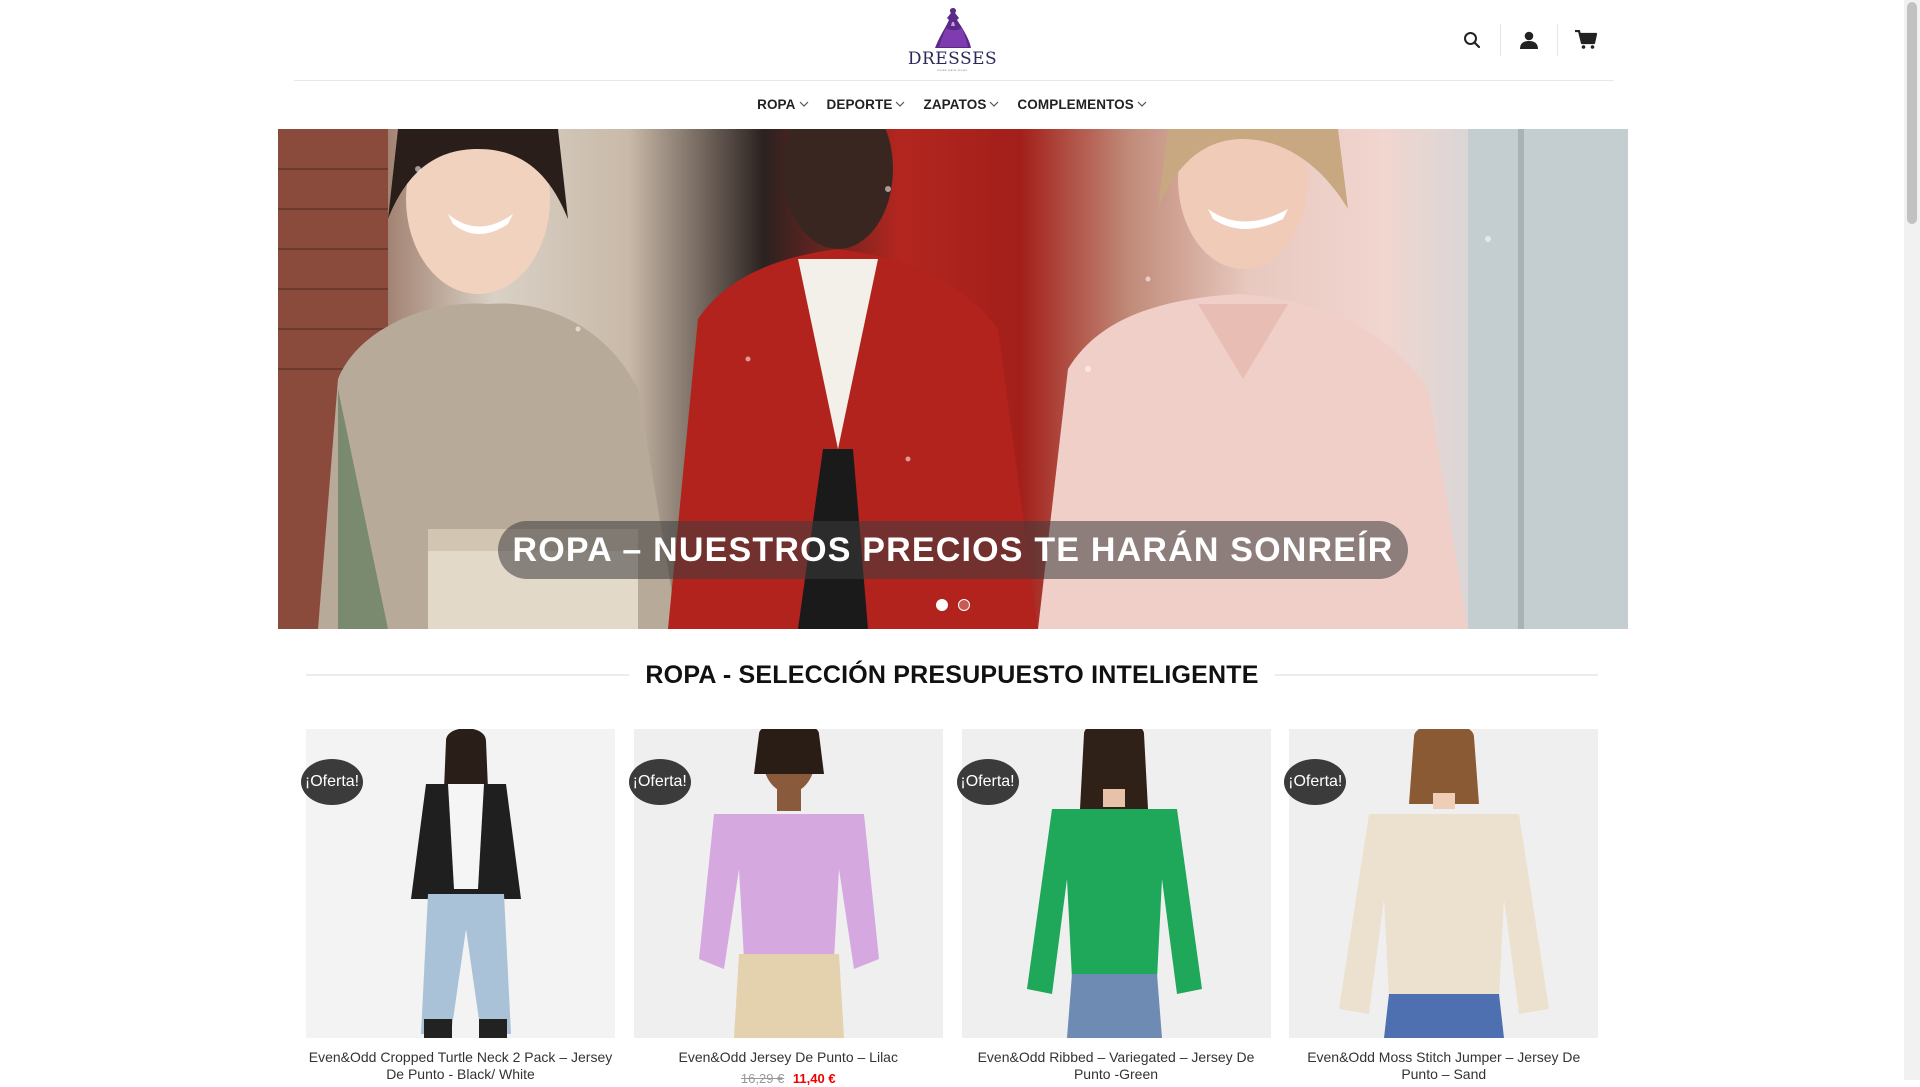  I want to click on product-price: 16,29 € 11,40 €, so click(788, 1078).